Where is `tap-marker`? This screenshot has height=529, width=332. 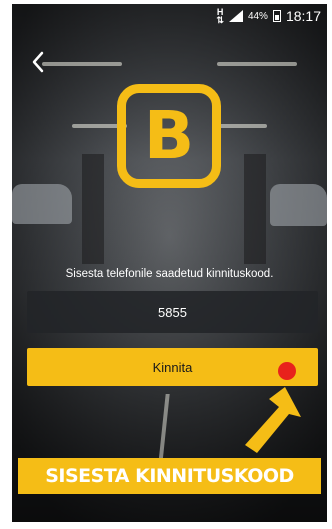 tap-marker is located at coordinates (287, 371).